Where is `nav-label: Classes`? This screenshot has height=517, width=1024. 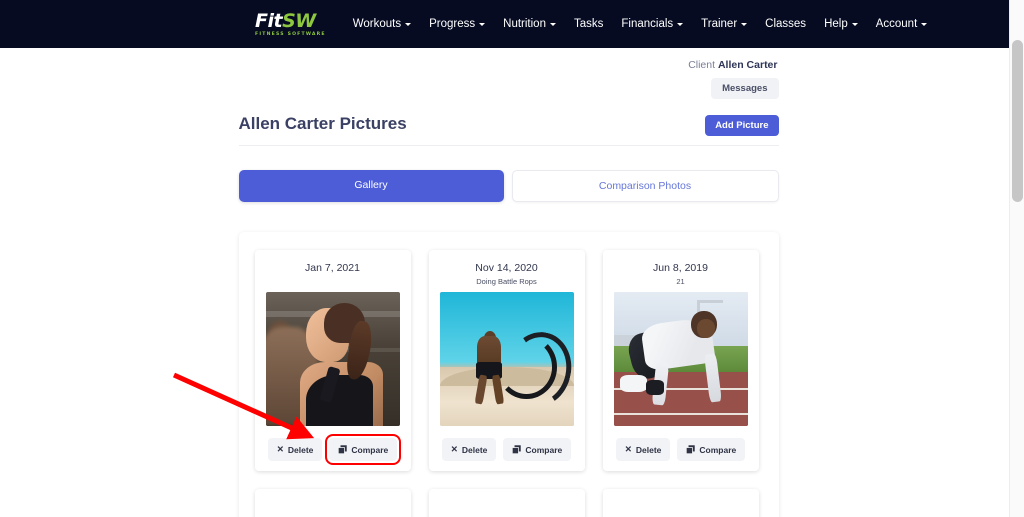
nav-label: Classes is located at coordinates (786, 24).